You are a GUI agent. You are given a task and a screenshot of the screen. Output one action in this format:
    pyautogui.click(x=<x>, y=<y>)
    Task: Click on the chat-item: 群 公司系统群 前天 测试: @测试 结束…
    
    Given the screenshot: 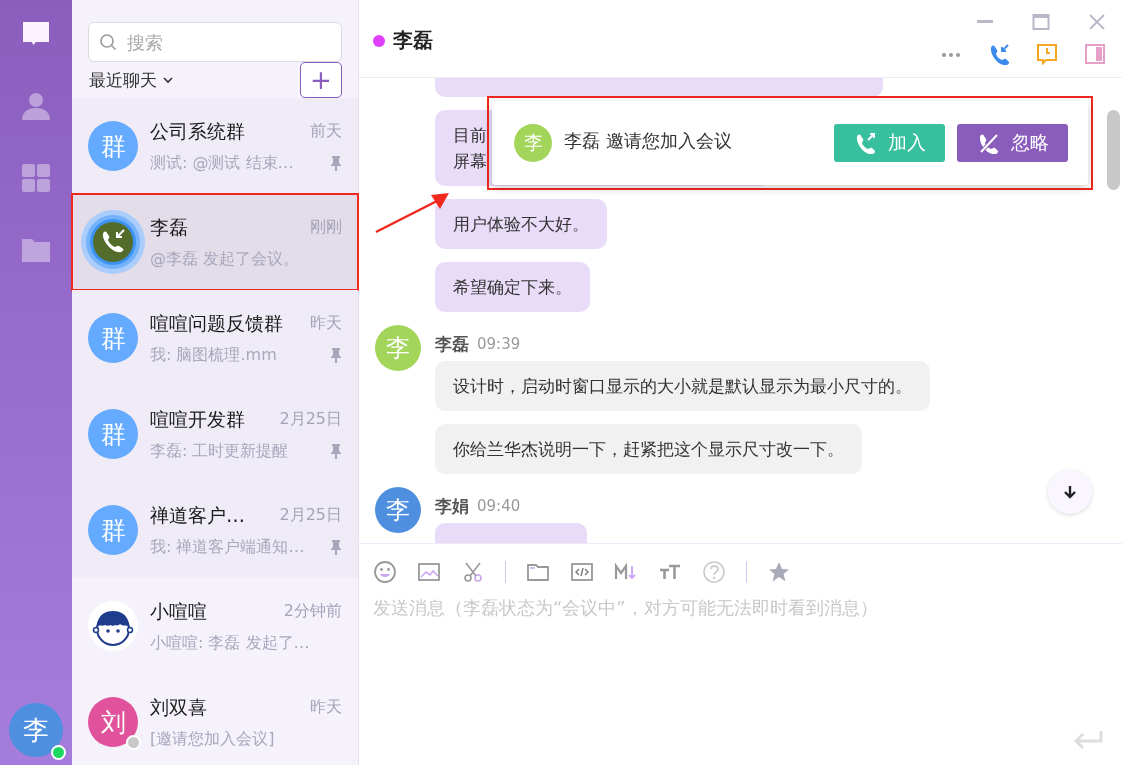 What is the action you would take?
    pyautogui.click(x=215, y=146)
    